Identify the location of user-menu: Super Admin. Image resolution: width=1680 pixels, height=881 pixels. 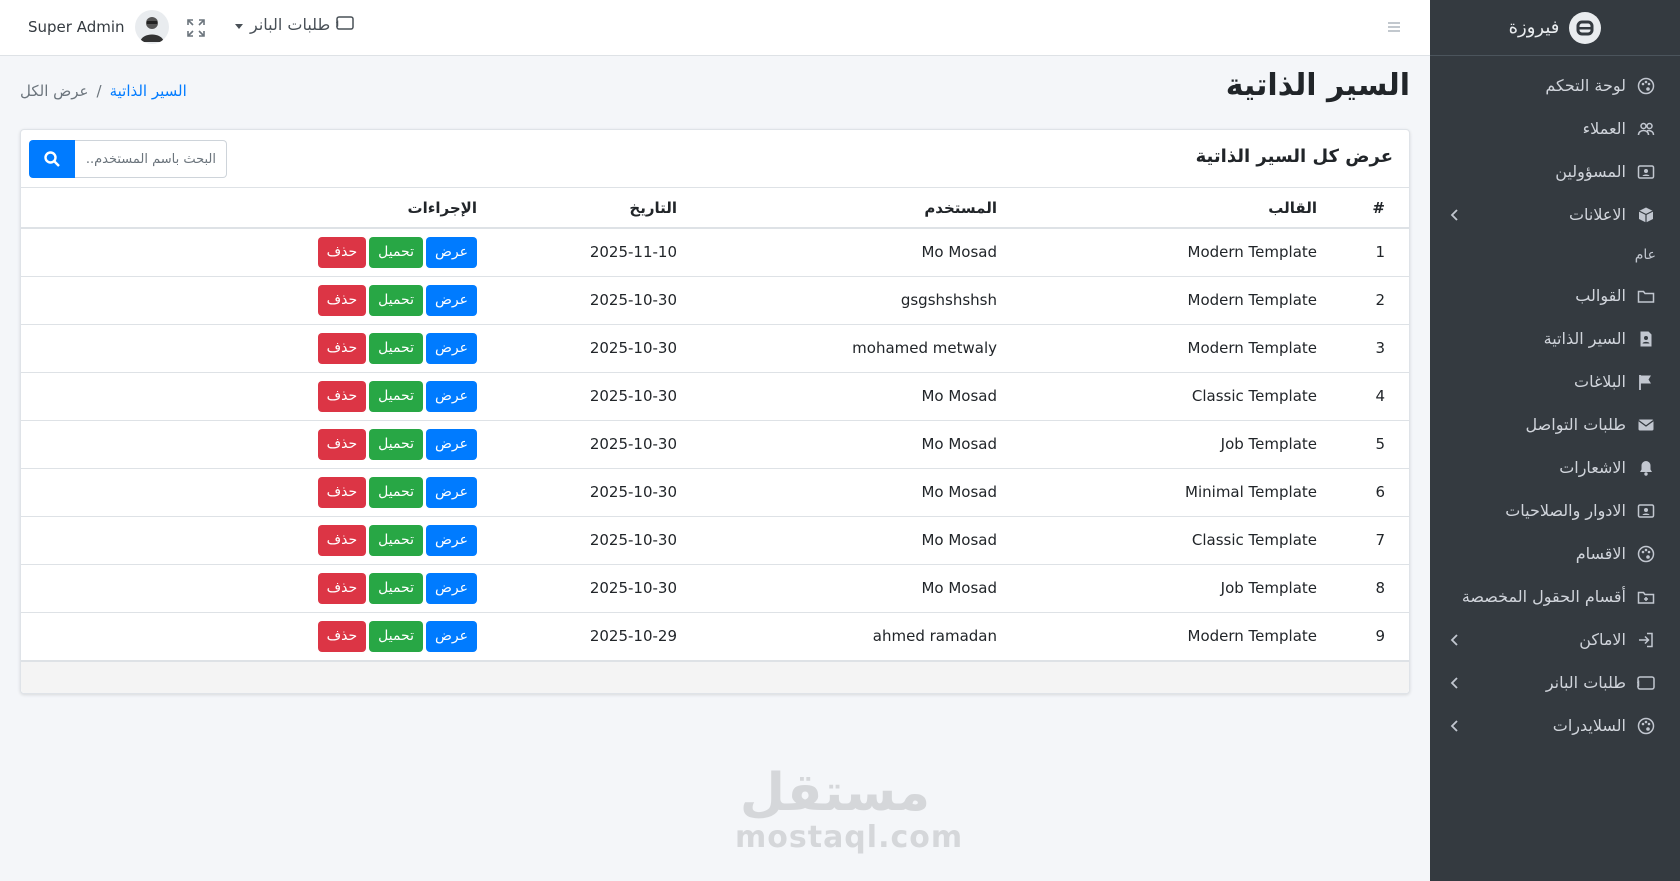
(98, 27).